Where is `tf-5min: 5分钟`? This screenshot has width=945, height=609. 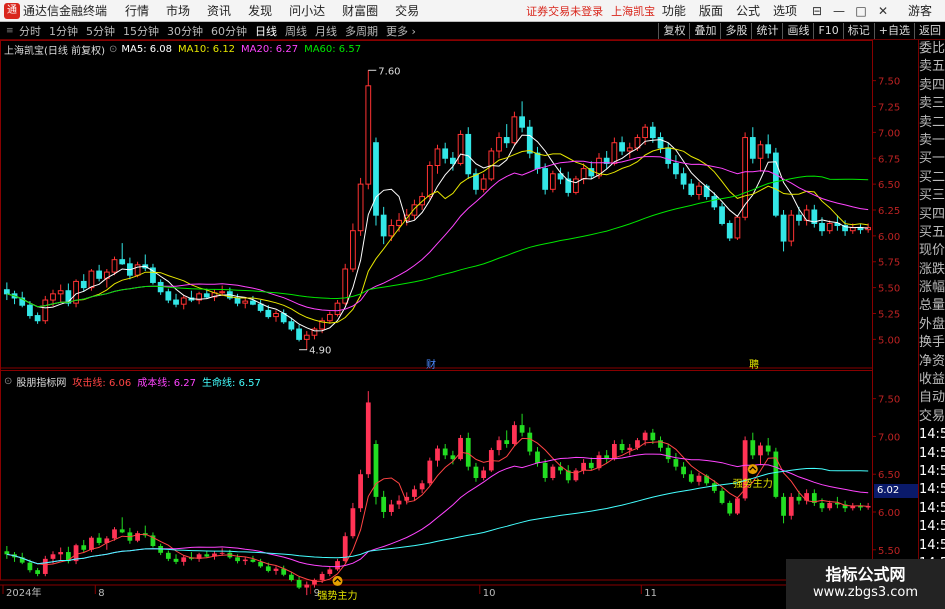
tf-5min: 5分钟 is located at coordinates (100, 31).